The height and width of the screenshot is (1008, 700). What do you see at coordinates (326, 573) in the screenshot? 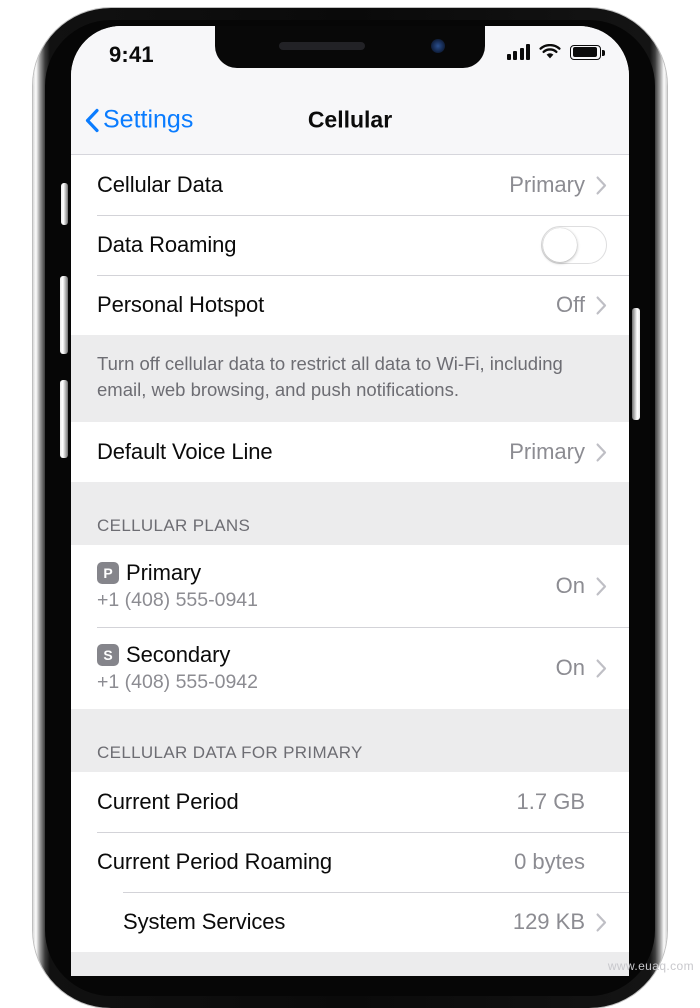
I see `plan-title-line: P Primary` at bounding box center [326, 573].